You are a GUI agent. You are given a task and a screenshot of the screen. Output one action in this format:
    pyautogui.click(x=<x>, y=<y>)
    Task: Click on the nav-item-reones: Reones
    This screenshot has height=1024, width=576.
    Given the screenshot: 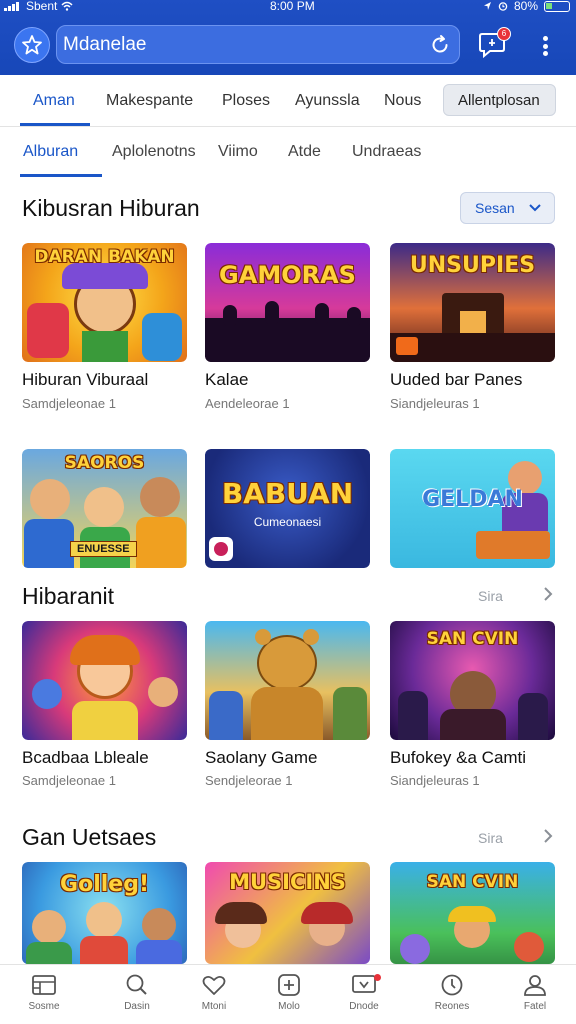 What is the action you would take?
    pyautogui.click(x=452, y=992)
    